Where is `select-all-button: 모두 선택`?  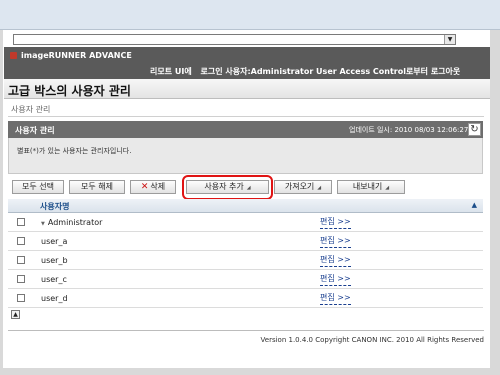 select-all-button: 모두 선택 is located at coordinates (38, 187).